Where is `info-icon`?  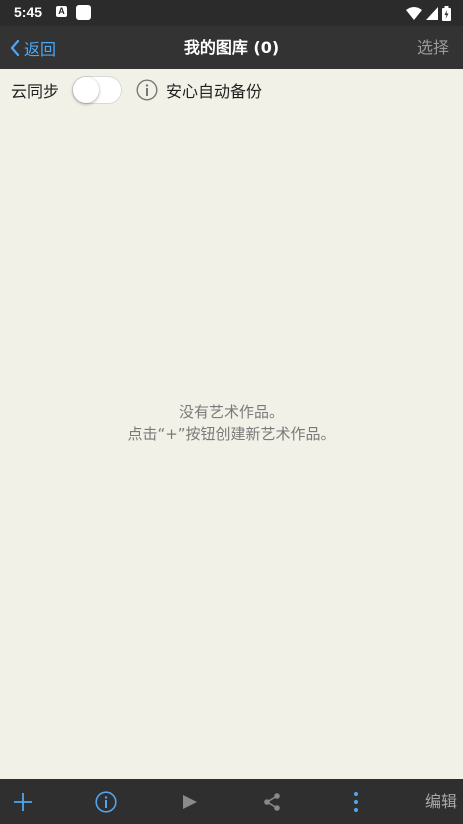
info-icon is located at coordinates (147, 90).